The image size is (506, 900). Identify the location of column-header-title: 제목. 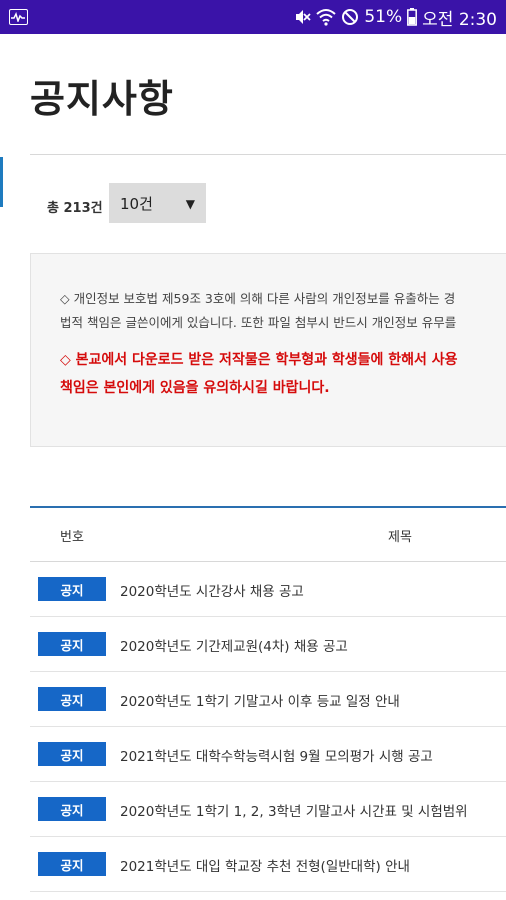
(400, 537).